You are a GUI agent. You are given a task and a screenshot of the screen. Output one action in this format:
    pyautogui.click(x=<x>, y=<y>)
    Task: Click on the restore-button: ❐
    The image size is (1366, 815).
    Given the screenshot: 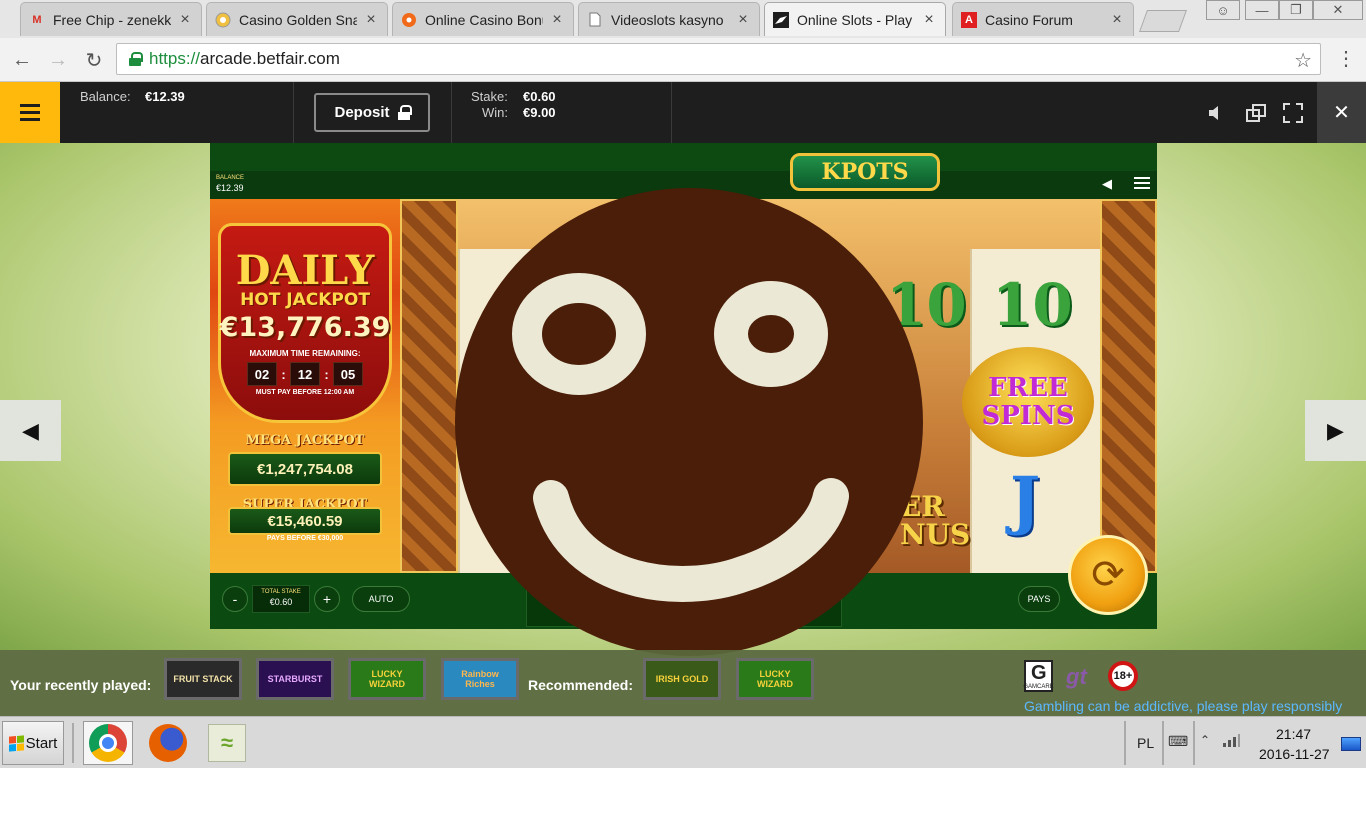 What is the action you would take?
    pyautogui.click(x=1296, y=10)
    